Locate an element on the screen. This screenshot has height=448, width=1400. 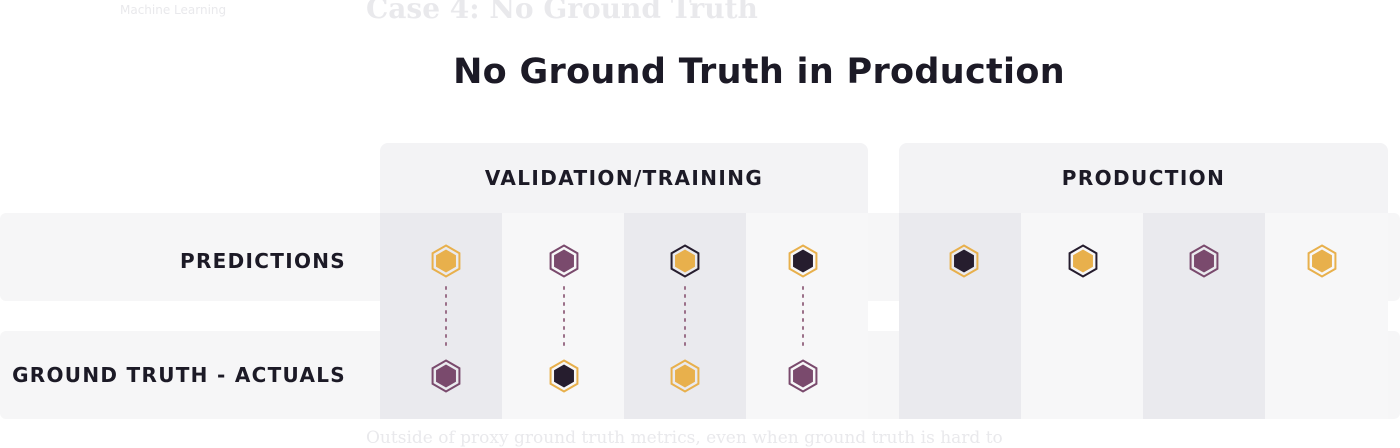
validation-actual-hexagon-1-core is located at coordinates (446, 376).